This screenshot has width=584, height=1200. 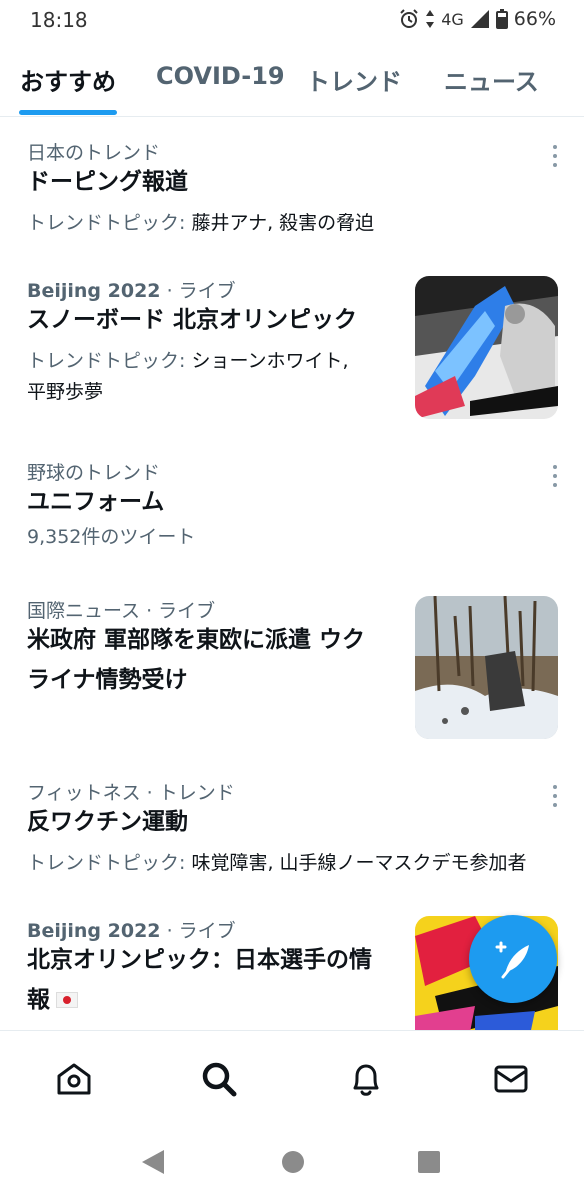 What do you see at coordinates (199, 960) in the screenshot?
I see `news-title-line-1: 北京オリンピック：日本選手の情` at bounding box center [199, 960].